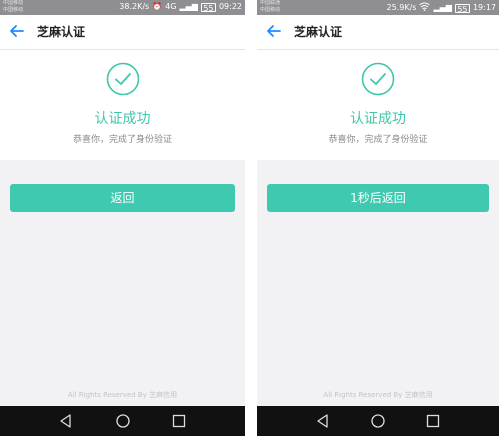 The width and height of the screenshot is (499, 436). What do you see at coordinates (401, 7) in the screenshot?
I see `network-speed: 25.9K/s` at bounding box center [401, 7].